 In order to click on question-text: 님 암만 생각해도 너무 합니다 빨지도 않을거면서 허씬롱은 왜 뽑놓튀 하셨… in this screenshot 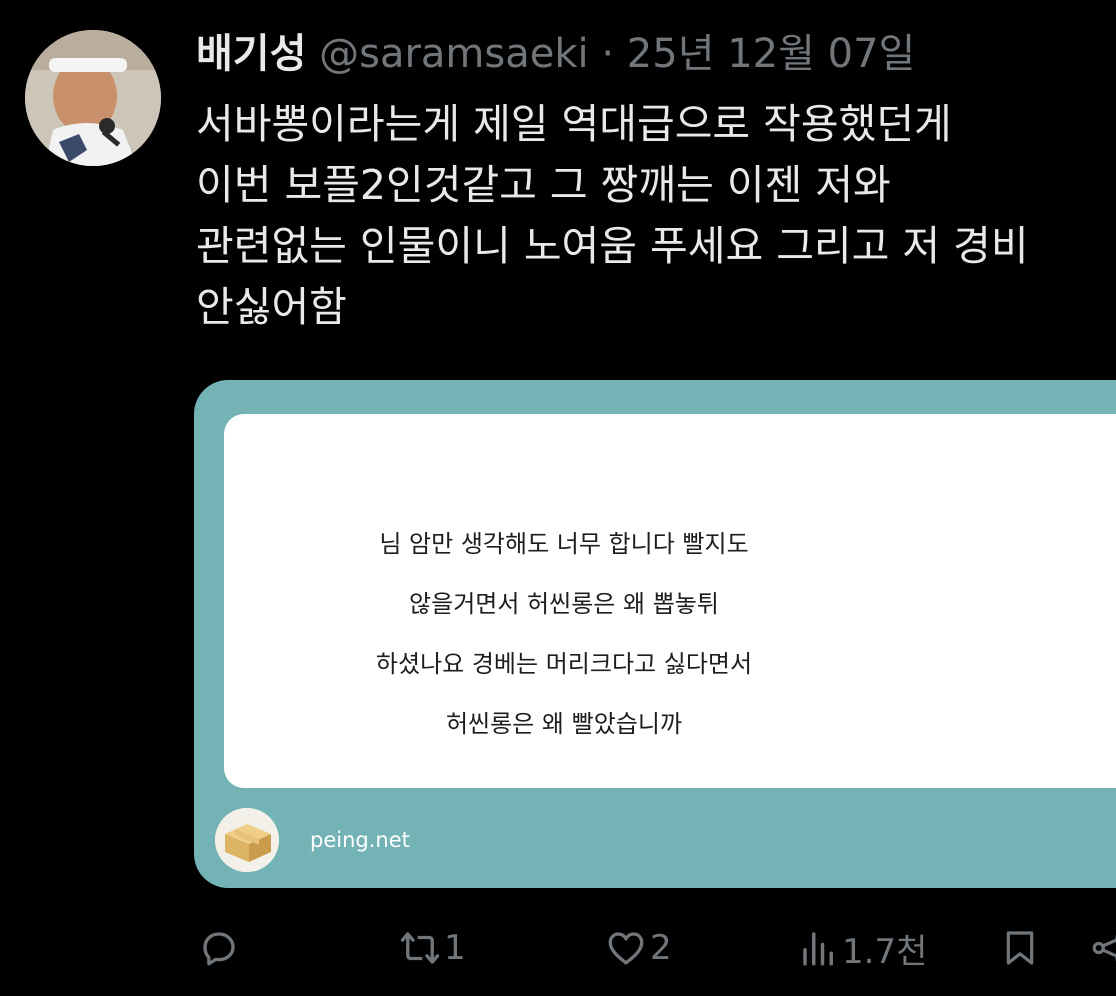, I will do `click(564, 634)`.